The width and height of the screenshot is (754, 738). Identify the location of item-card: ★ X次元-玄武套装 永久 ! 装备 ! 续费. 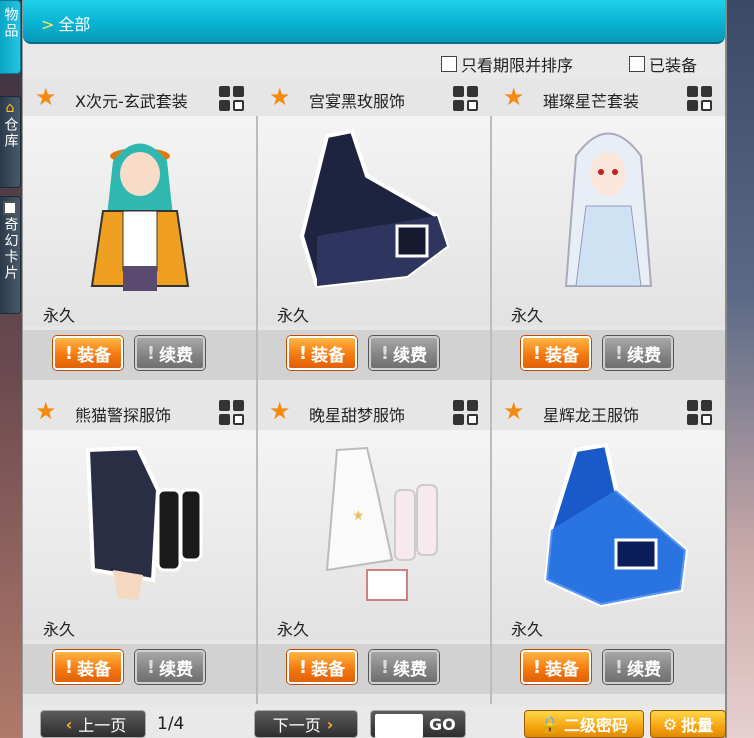
(140, 235).